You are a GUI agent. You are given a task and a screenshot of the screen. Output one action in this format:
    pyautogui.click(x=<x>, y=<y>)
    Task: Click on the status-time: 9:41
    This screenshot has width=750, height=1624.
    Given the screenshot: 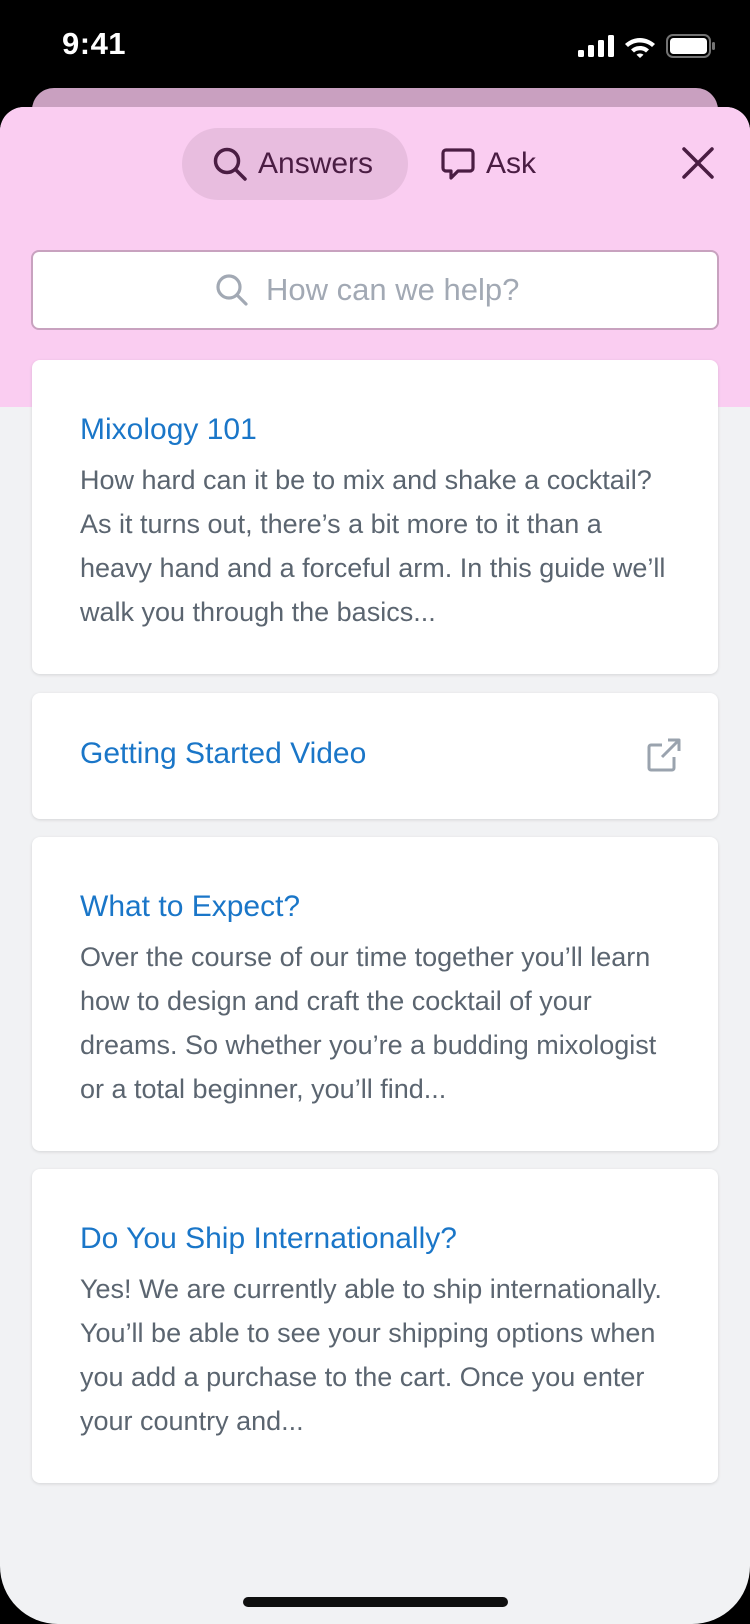 What is the action you would take?
    pyautogui.click(x=94, y=43)
    